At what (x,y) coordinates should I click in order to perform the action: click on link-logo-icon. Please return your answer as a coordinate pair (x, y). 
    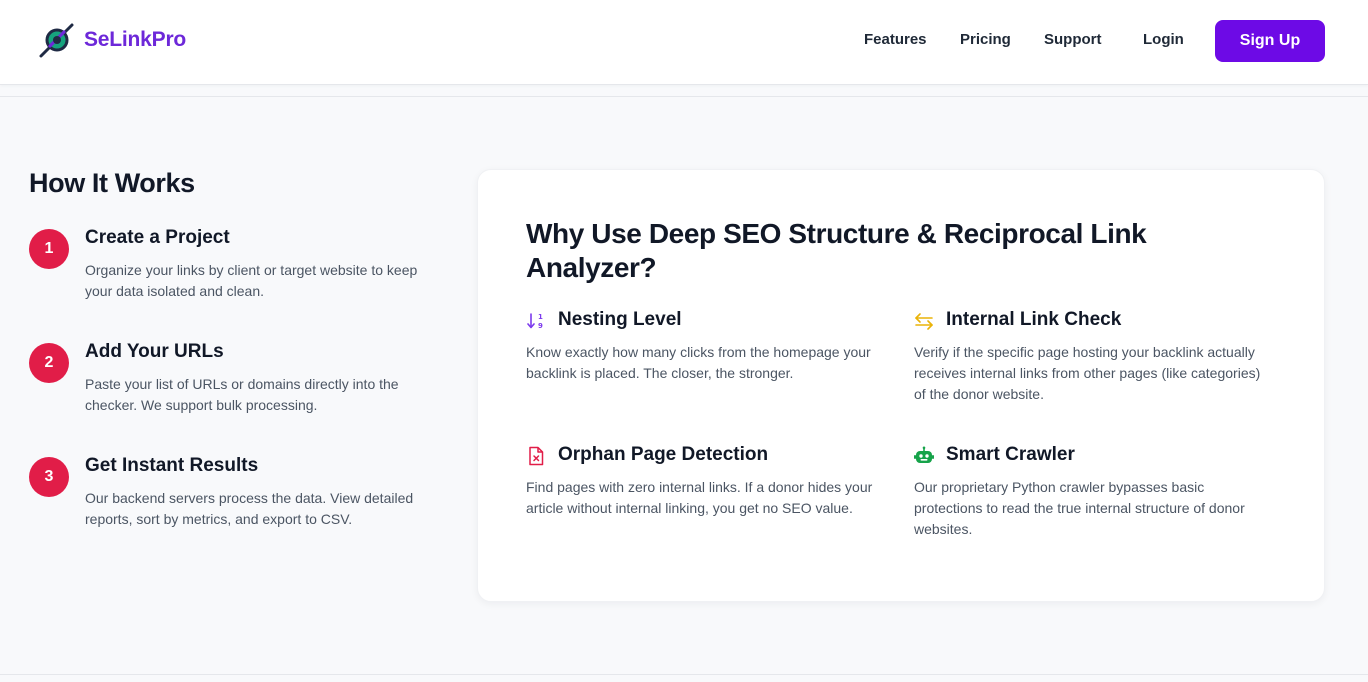
    Looking at the image, I should click on (56, 40).